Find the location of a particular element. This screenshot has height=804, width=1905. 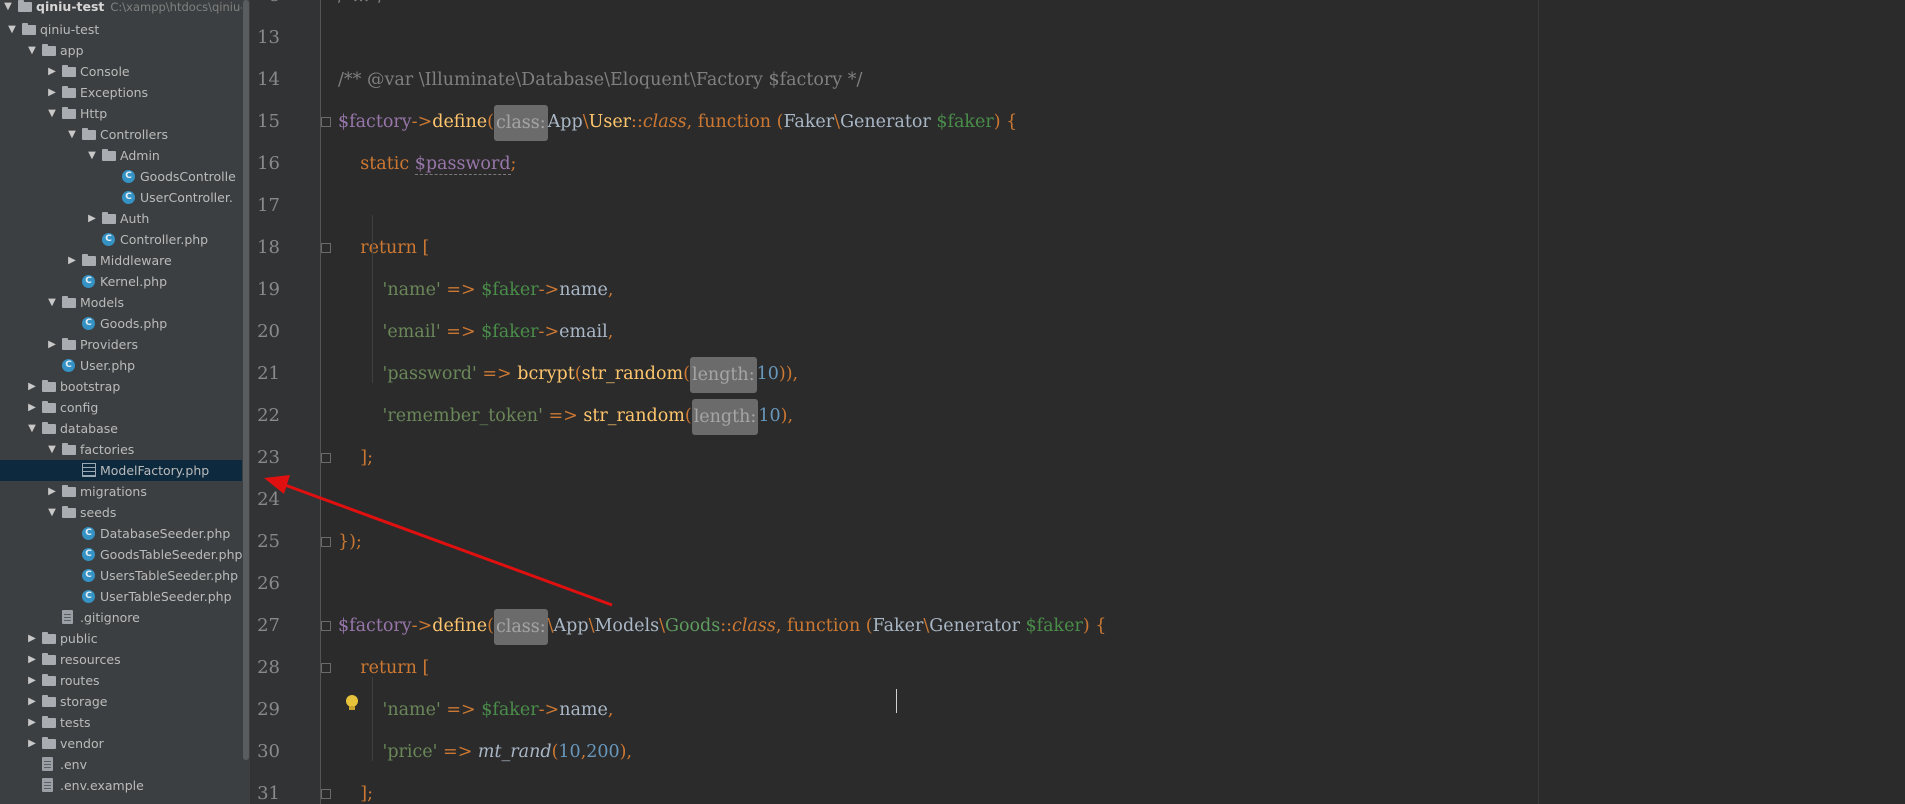

annotation-arrow-line is located at coordinates (448, 545).